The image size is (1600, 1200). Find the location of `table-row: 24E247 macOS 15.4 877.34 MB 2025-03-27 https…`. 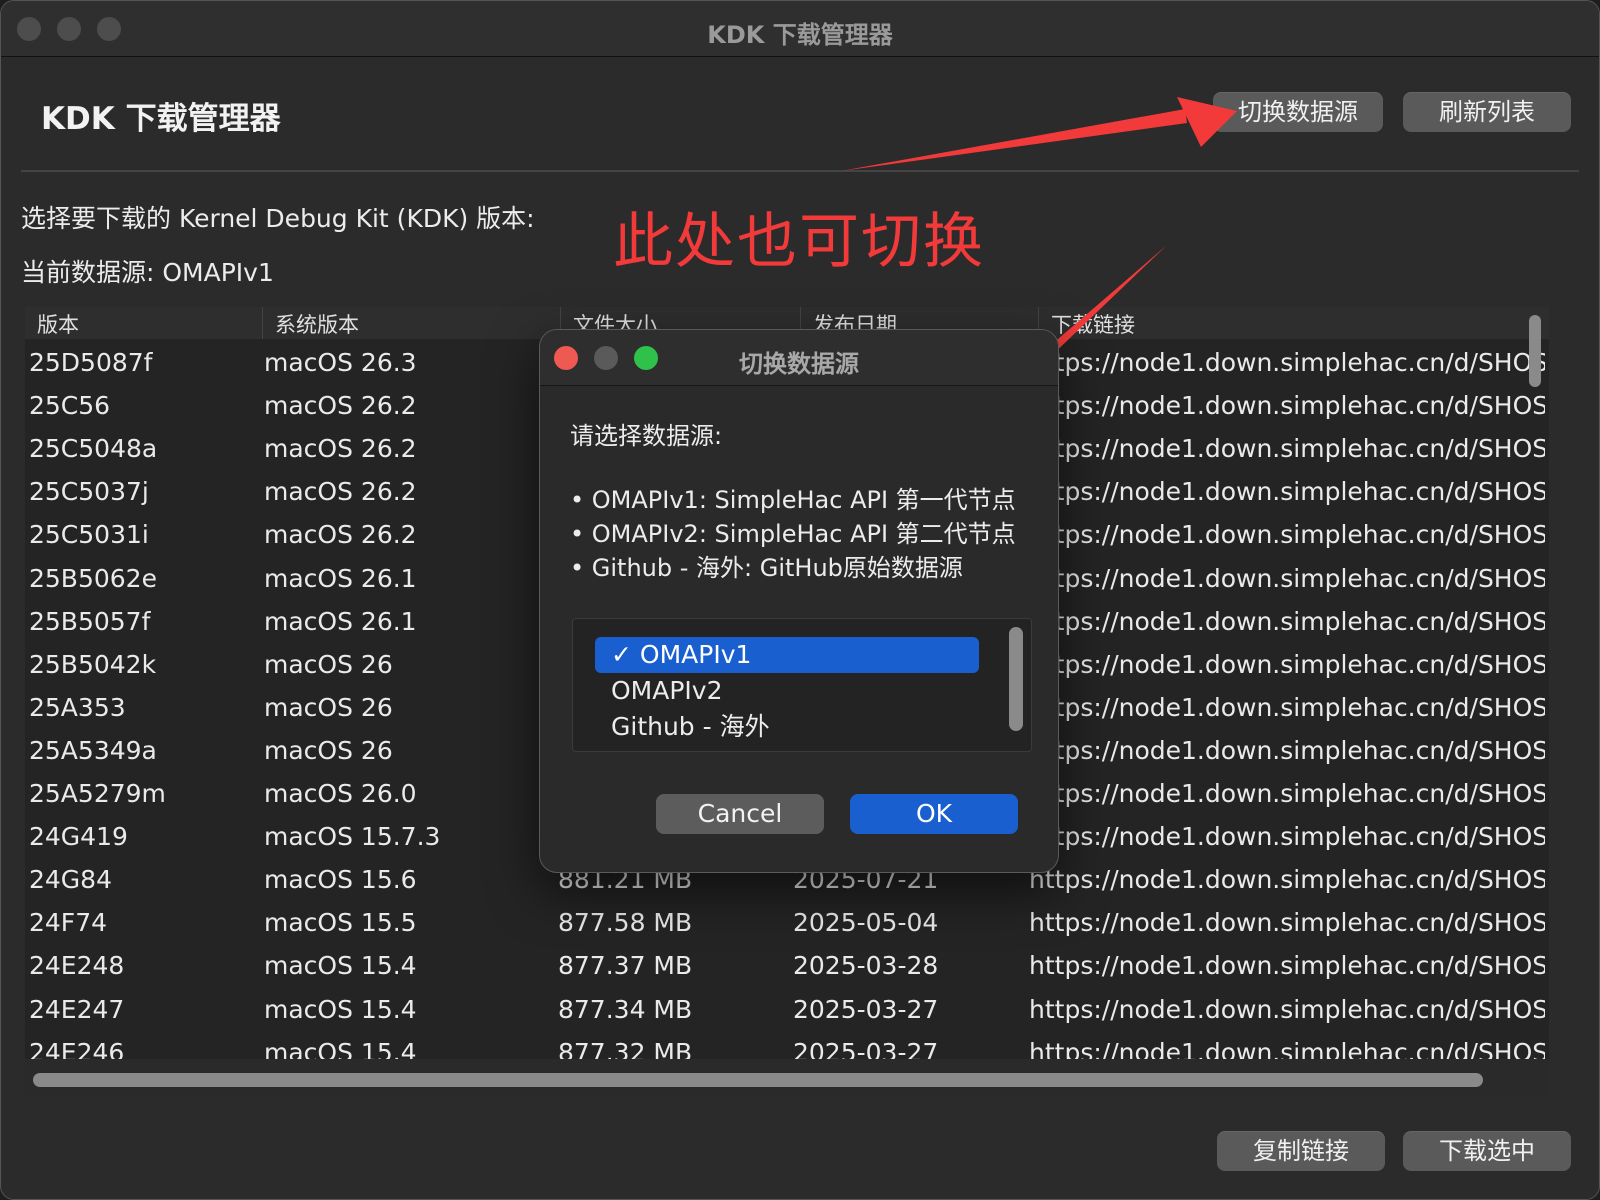

table-row: 24E247 macOS 15.4 877.34 MB 2025-03-27 https… is located at coordinates (787, 1010).